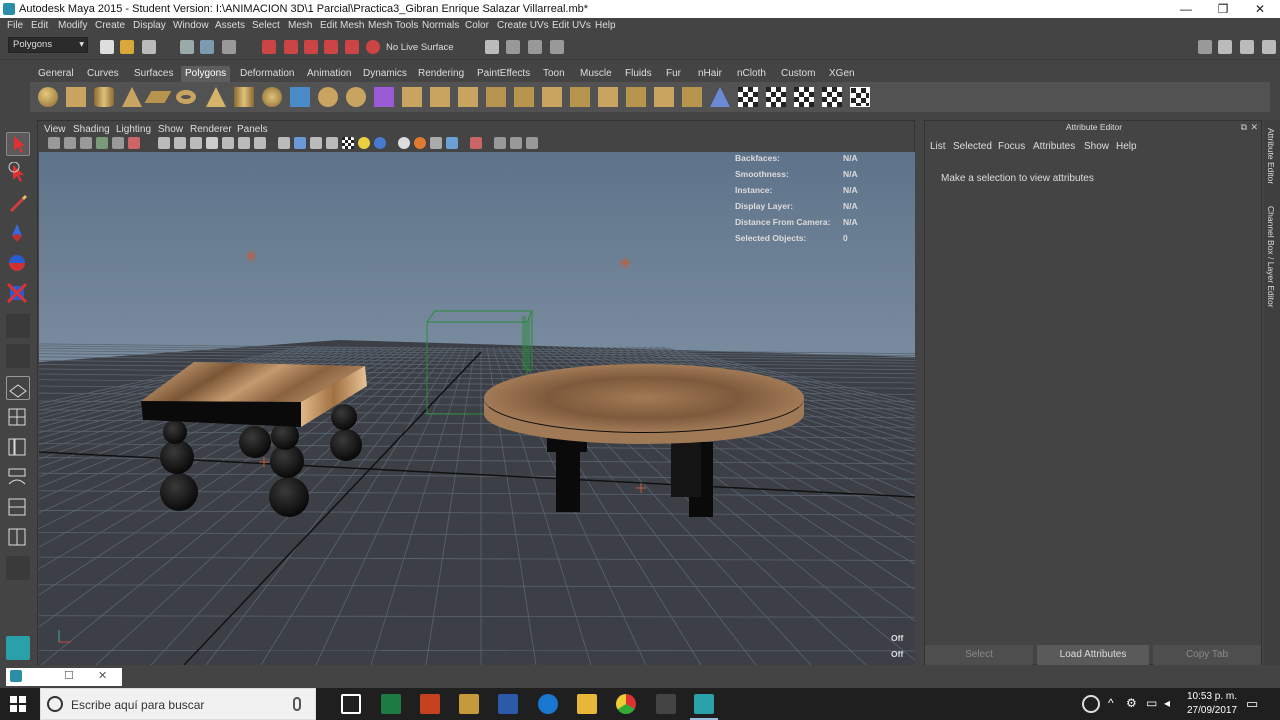 The height and width of the screenshot is (720, 1280). Describe the element at coordinates (18, 388) in the screenshot. I see `single-perspective-layout-icon` at that location.